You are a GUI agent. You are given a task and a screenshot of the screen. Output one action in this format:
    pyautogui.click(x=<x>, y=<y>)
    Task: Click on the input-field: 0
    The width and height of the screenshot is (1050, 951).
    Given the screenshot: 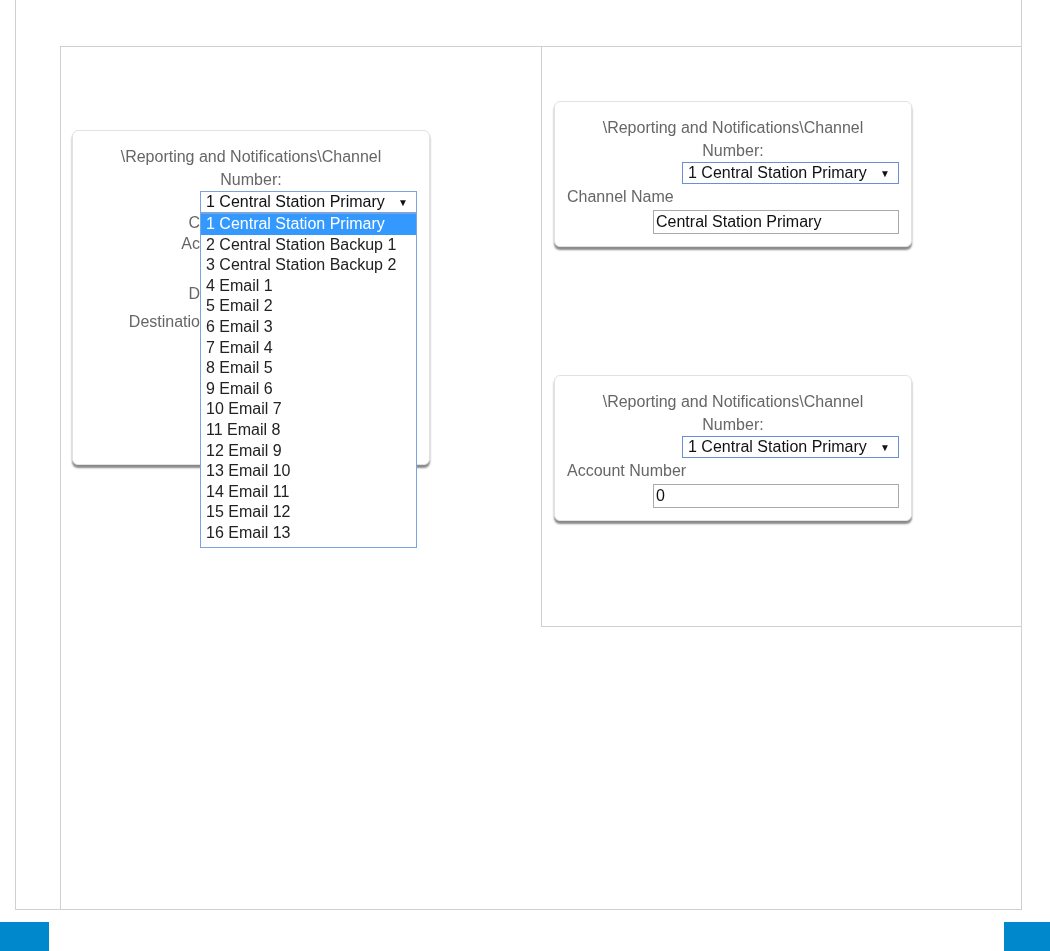 What is the action you would take?
    pyautogui.click(x=776, y=496)
    